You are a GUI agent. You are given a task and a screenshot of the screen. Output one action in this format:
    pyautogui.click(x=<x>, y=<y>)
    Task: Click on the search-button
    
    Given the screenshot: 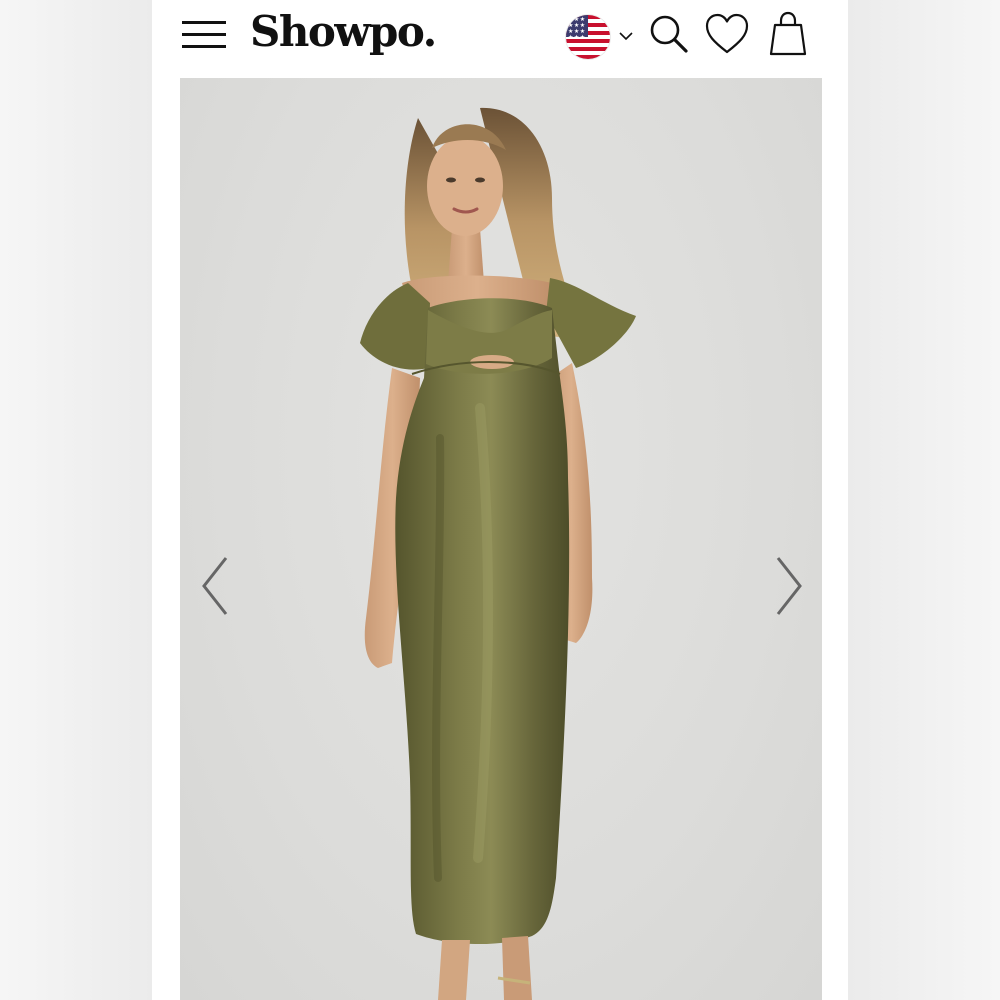 What is the action you would take?
    pyautogui.click(x=669, y=35)
    